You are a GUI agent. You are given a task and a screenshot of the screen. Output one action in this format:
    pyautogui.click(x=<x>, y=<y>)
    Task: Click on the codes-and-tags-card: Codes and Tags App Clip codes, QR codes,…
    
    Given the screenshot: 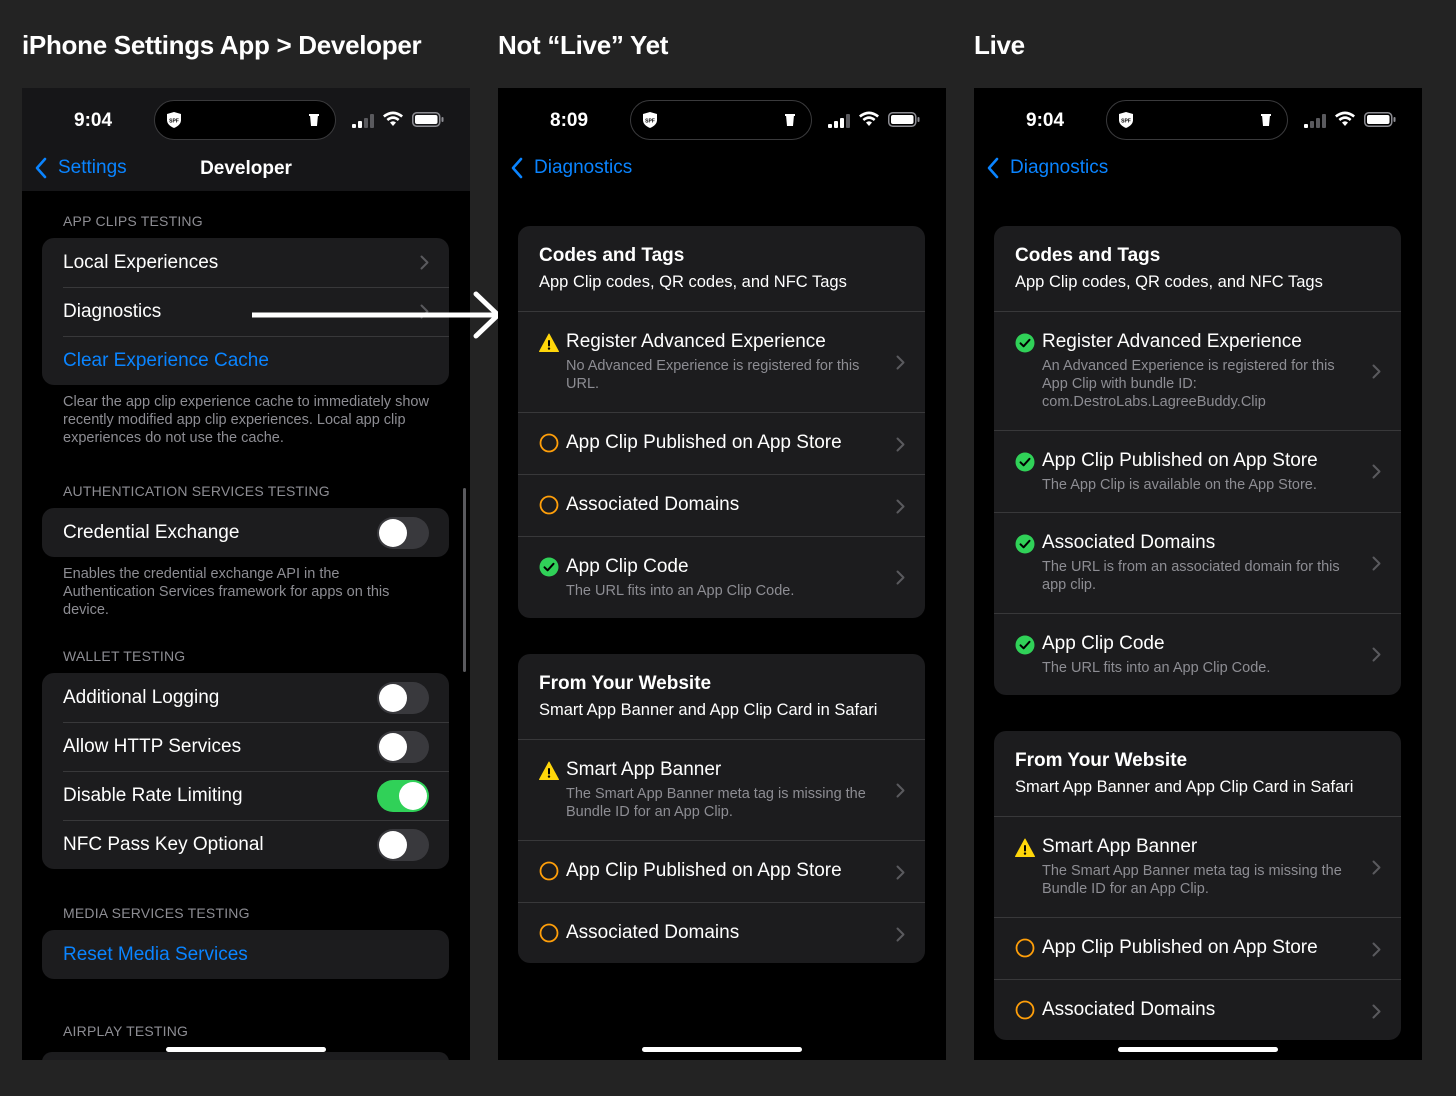 What is the action you would take?
    pyautogui.click(x=721, y=422)
    